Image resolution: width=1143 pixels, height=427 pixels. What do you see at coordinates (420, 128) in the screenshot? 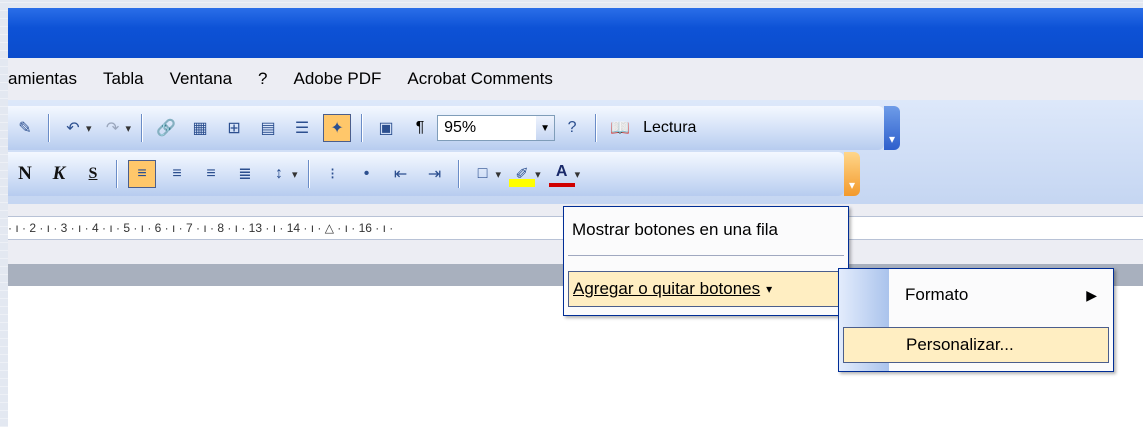
I see `pilcrow-icon: ¶` at bounding box center [420, 128].